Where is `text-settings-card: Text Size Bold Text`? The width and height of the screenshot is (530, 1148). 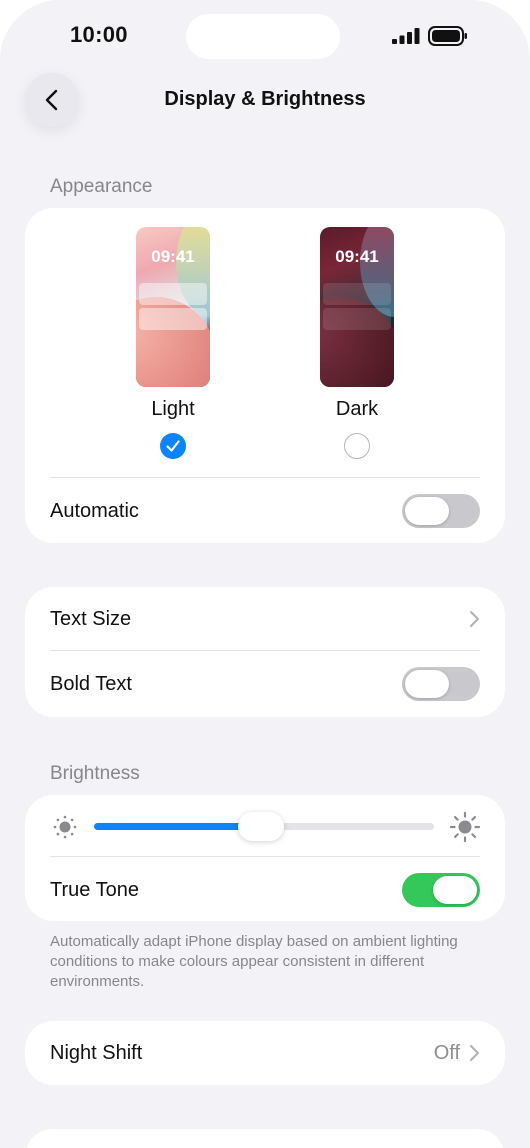 text-settings-card: Text Size Bold Text is located at coordinates (265, 652).